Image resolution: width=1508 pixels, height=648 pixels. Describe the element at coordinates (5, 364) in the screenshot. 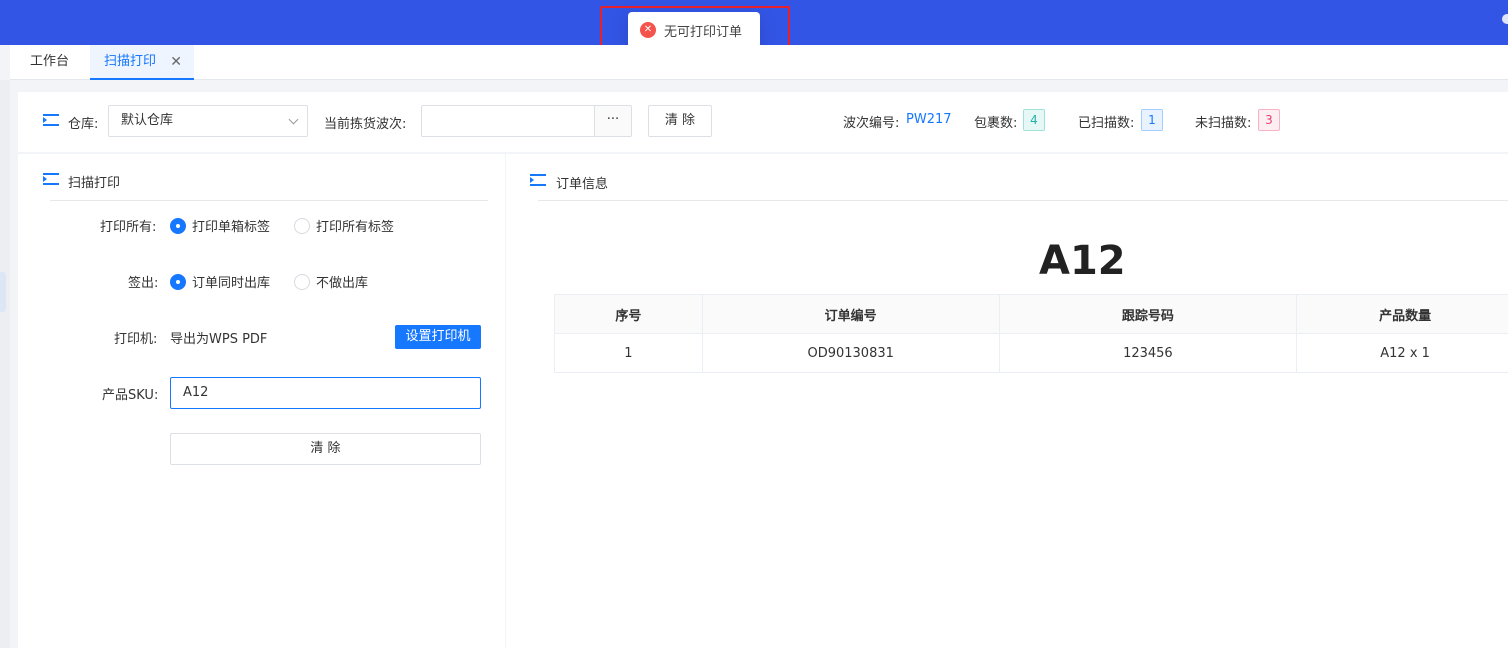

I see `left-rail` at that location.